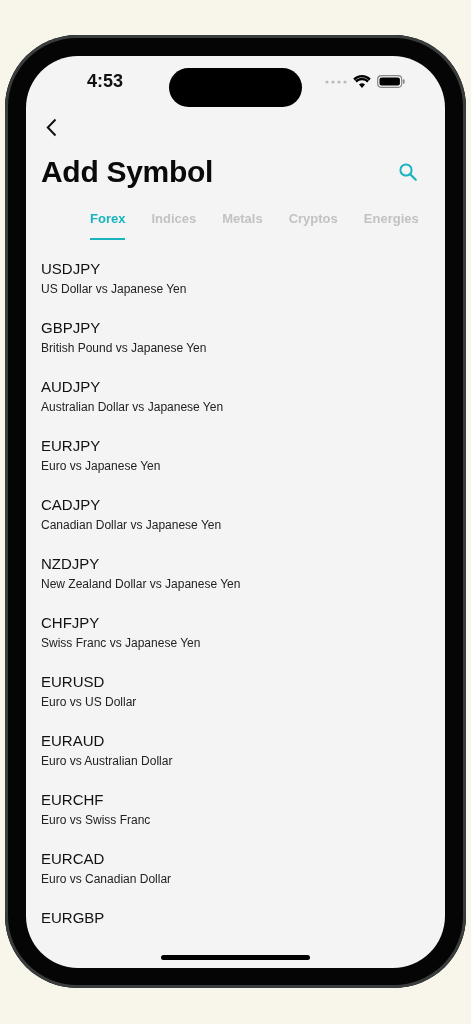  What do you see at coordinates (243, 681) in the screenshot?
I see `symbol-name: EURUSD` at bounding box center [243, 681].